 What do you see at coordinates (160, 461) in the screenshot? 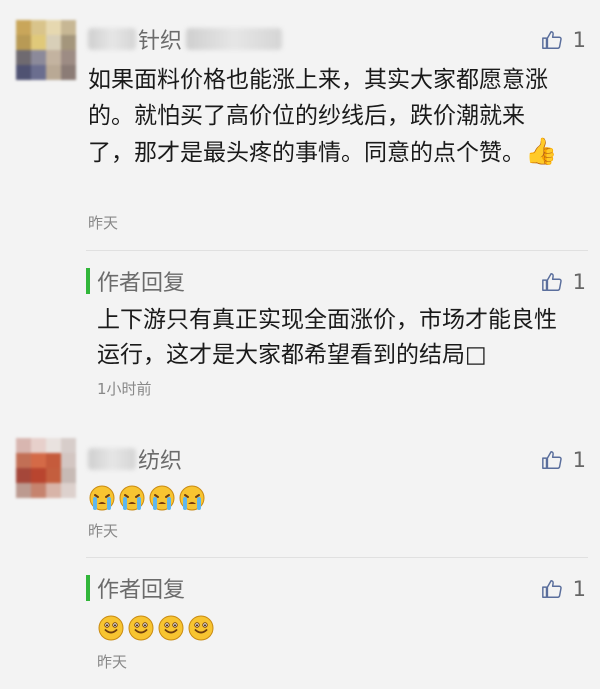
I see `commenter-name-suffix: 纺织` at bounding box center [160, 461].